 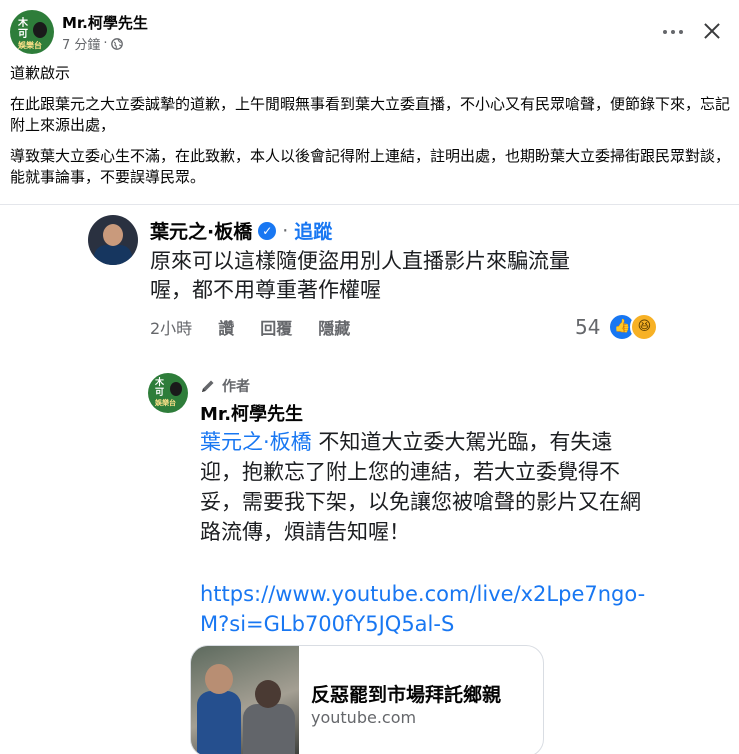 I want to click on comment-hide-action: 隱藏, so click(x=334, y=328).